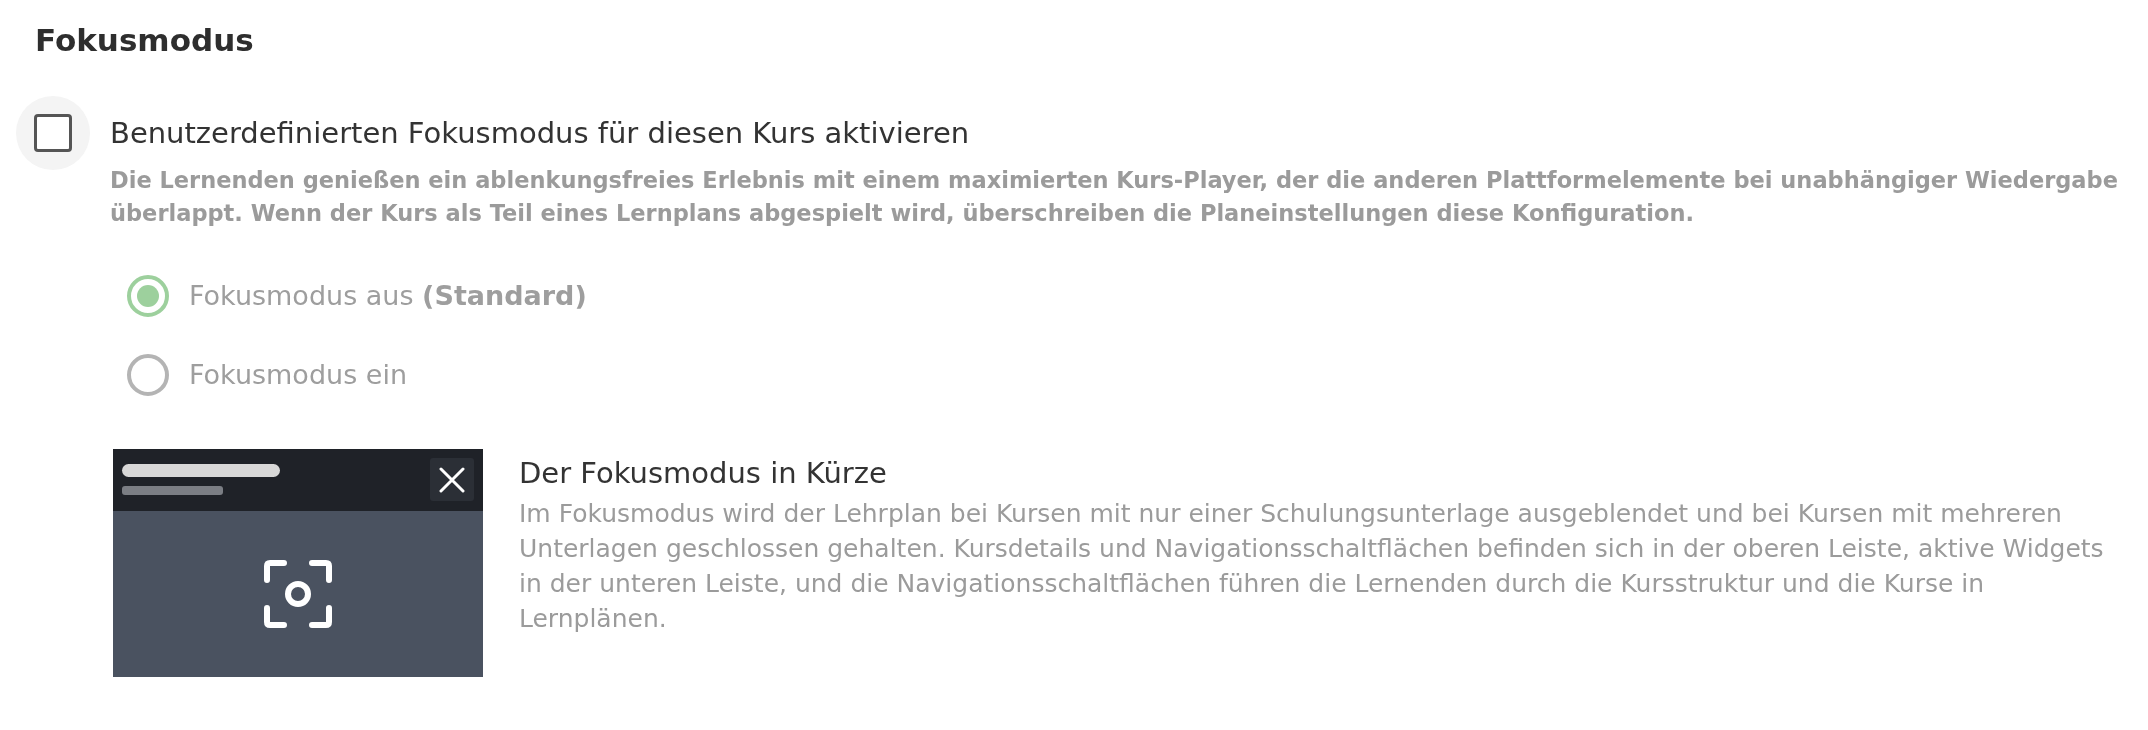 Image resolution: width=2148 pixels, height=730 pixels. I want to click on info-text: Im Fokusmodus wird der Lehrplan bei Kursen mit nur einer Schulungsunterlage ausgeblendet und bei Kursen mit mehreren Unterlagen geschlossen gehalten. Kursdetails und Navigationsschaltflächen befinden sich in der oberen Leiste, aktive Widgets in der unteren Leiste, und die Navigationsschaltflächen führen die Lernenden durch die Kursstruktur und die Kurse in Lernplänen., so click(1312, 566).